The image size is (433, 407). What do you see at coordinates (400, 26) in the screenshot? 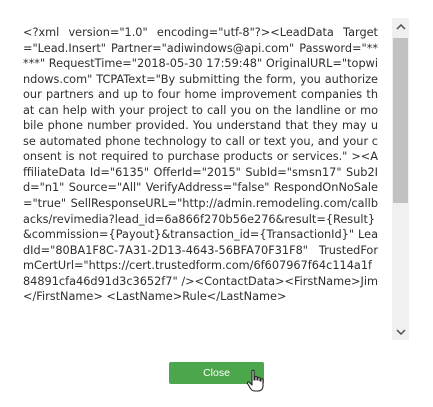
I see `chevron-up-icon` at bounding box center [400, 26].